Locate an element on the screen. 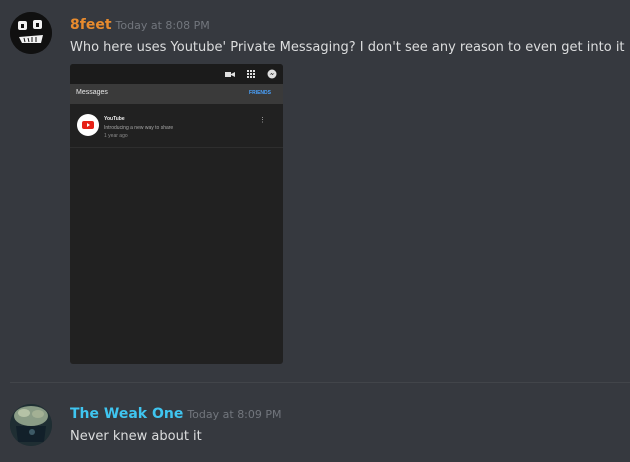 This screenshot has width=630, height=462. youtube-logo-icon is located at coordinates (88, 125).